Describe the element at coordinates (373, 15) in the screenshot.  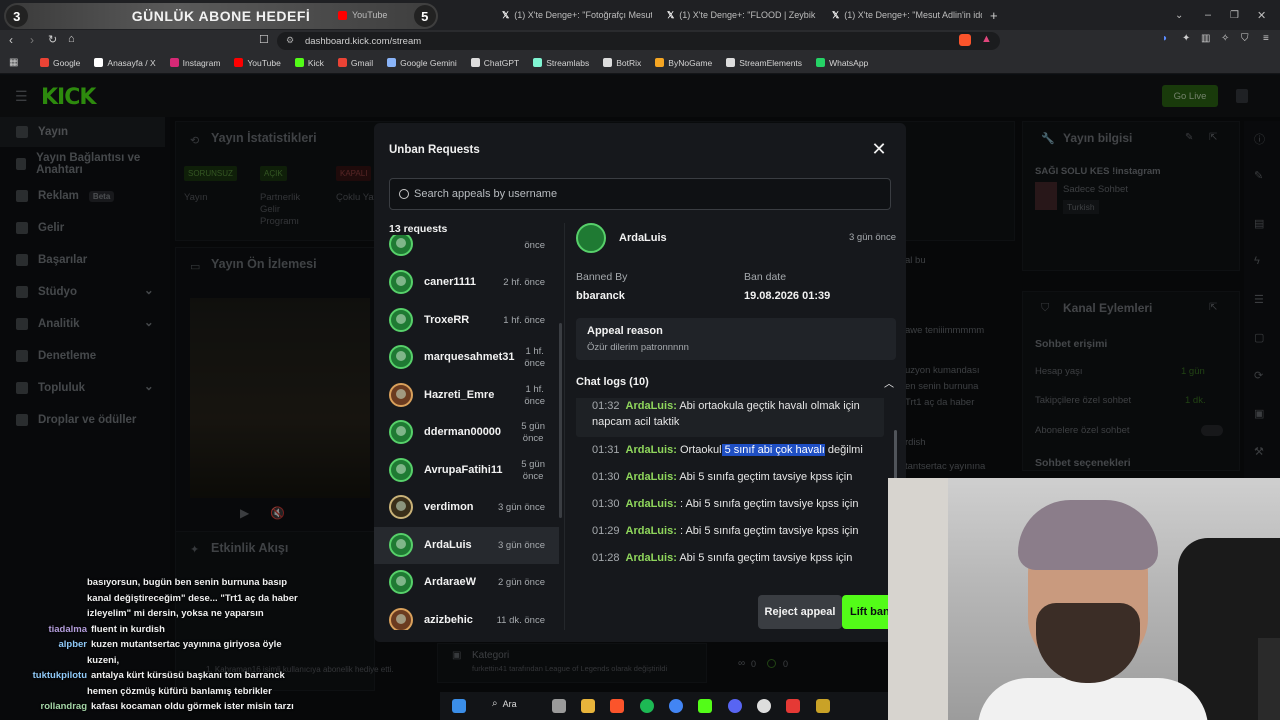
I see `tab-youtube: YouTube` at that location.